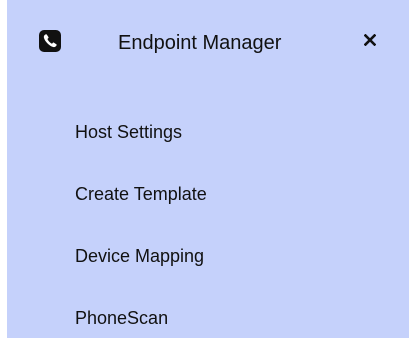  Describe the element at coordinates (141, 193) in the screenshot. I see `menu-item-label: Create Template` at that location.